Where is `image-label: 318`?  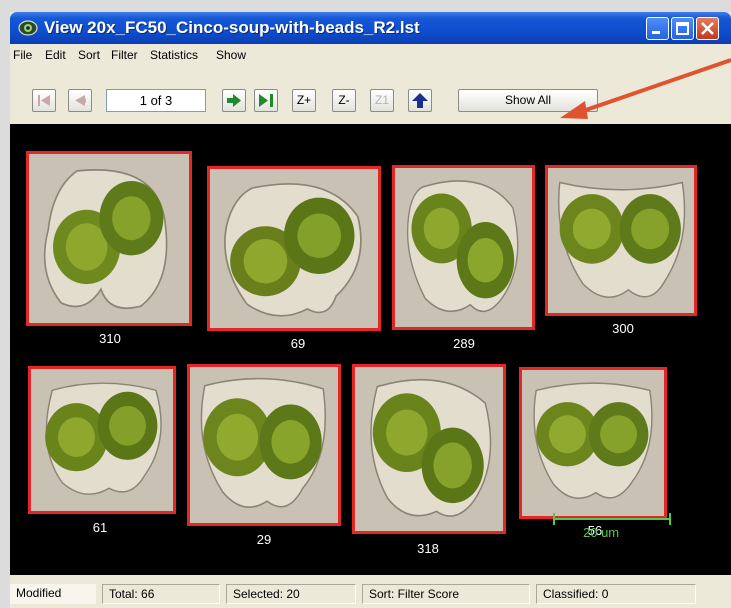
image-label: 318 is located at coordinates (428, 548).